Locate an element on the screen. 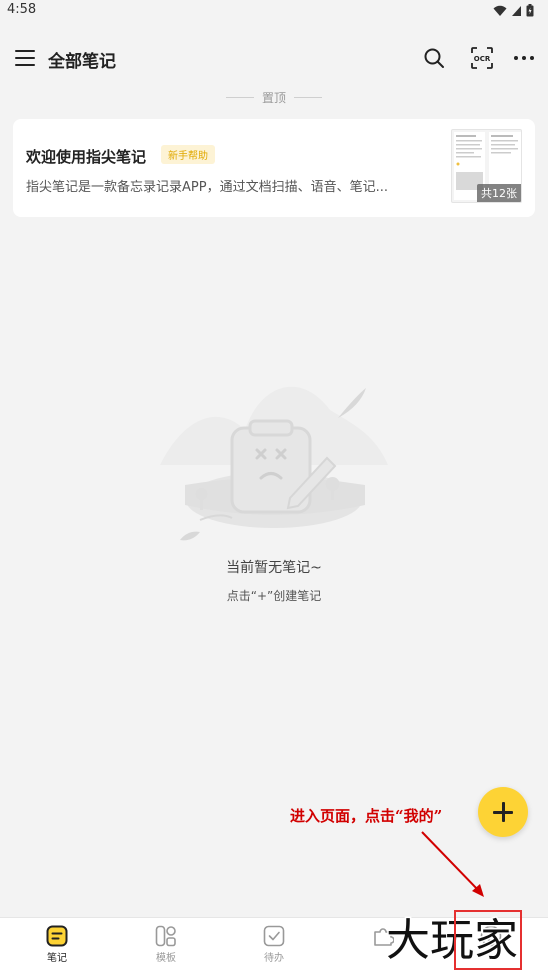  status-time: 4:58 is located at coordinates (22, 9).